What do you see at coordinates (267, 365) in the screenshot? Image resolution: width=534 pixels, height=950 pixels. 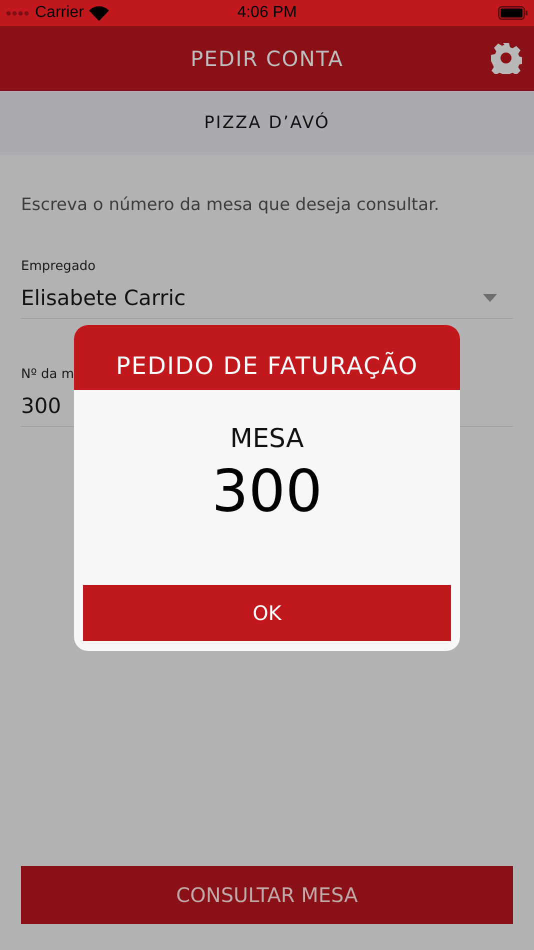 I see `dialog-title: PEDIDO DE FATURAÇÃO` at bounding box center [267, 365].